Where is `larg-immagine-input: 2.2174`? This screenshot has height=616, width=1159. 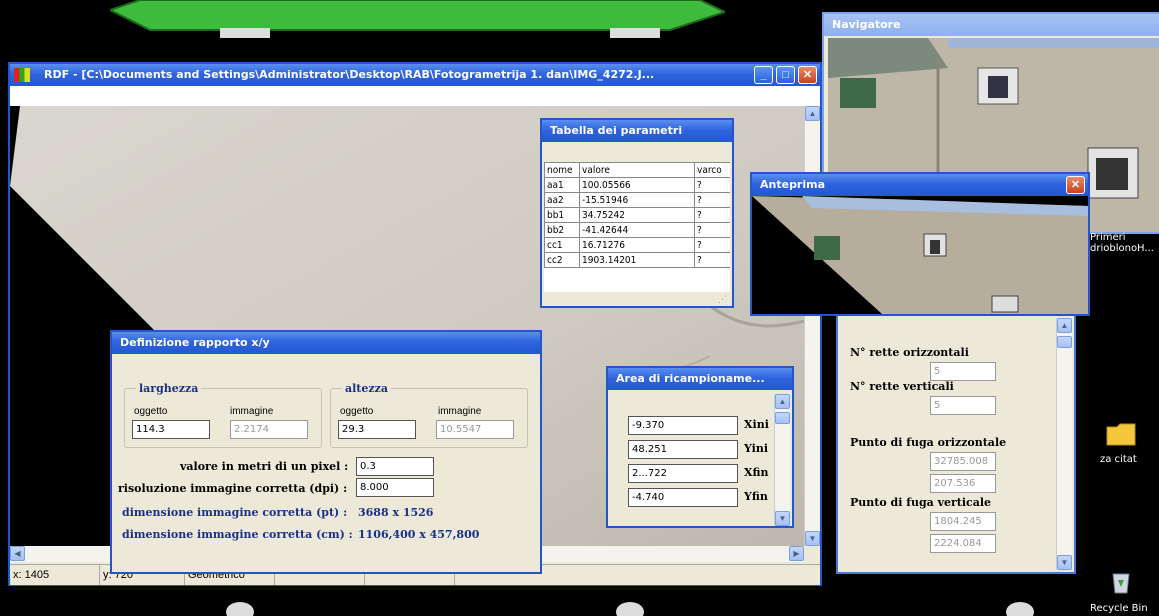
larg-immagine-input: 2.2174 is located at coordinates (269, 429).